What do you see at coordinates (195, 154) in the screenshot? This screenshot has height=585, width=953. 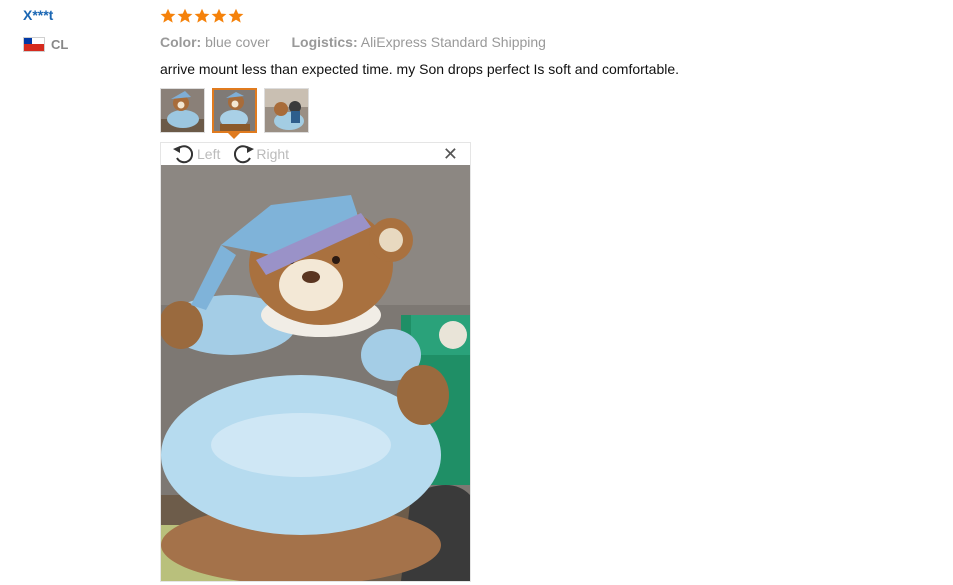 I see `rotate-left-button: Left` at bounding box center [195, 154].